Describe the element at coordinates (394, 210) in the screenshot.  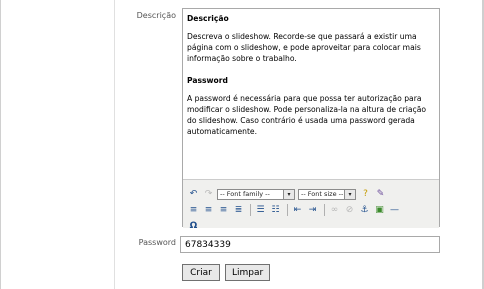
I see `horizontal-rule-icon: —` at that location.